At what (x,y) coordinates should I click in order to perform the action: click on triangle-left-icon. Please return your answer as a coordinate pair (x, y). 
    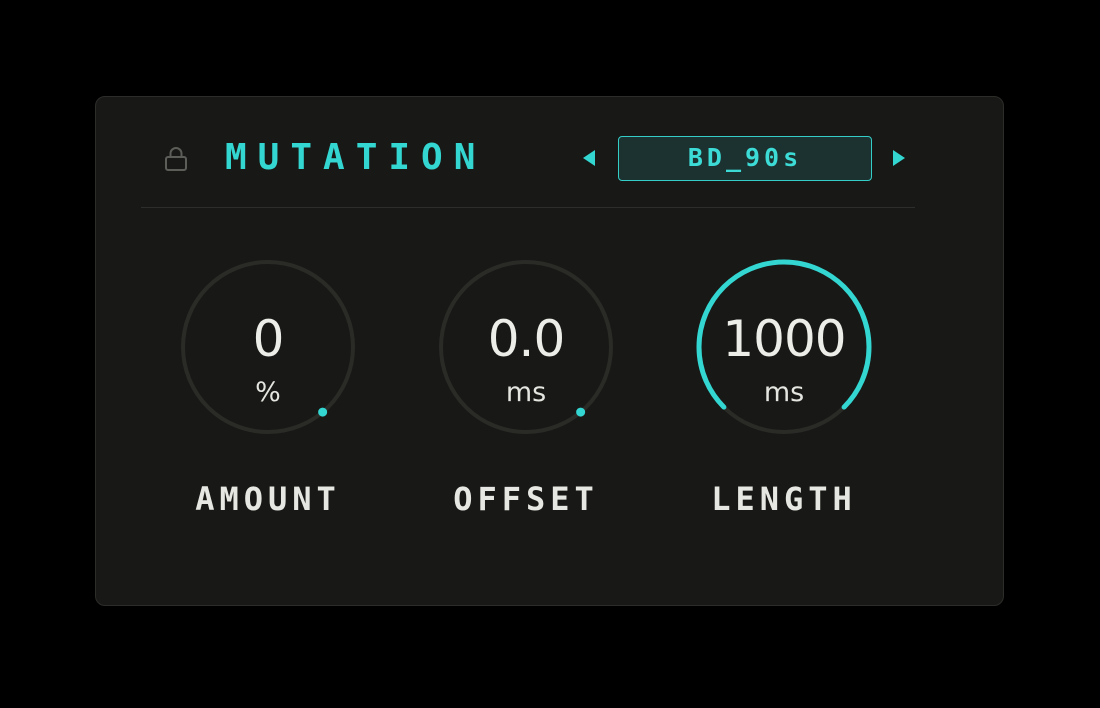
    Looking at the image, I should click on (589, 158).